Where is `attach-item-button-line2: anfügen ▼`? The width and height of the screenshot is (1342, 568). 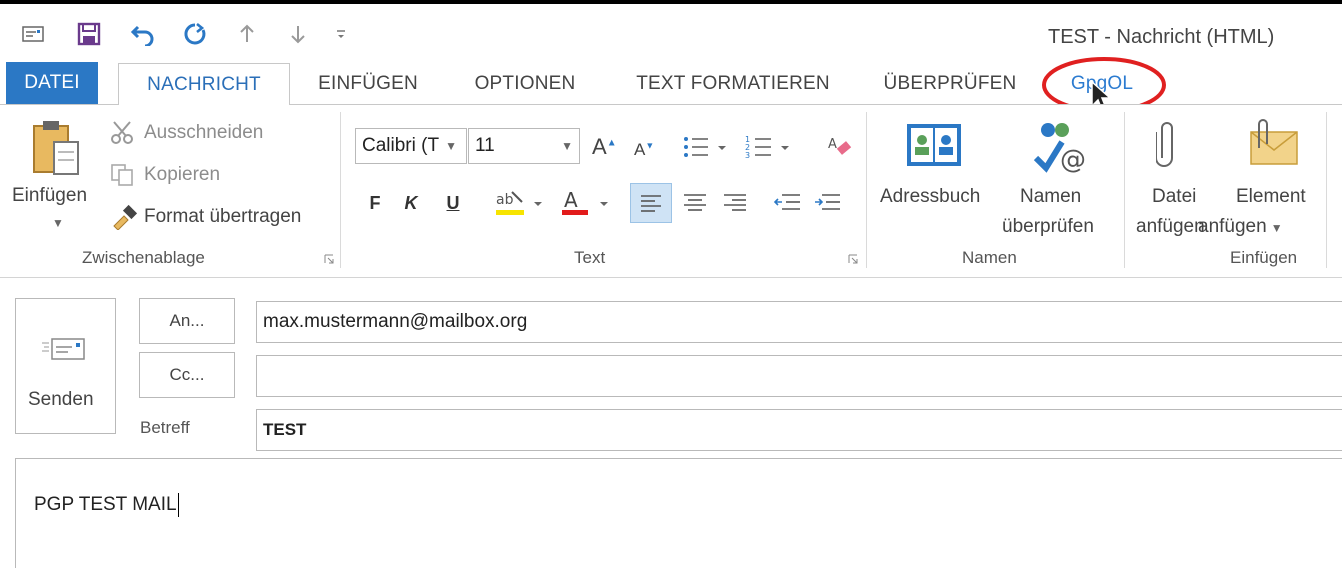 attach-item-button-line2: anfügen ▼ is located at coordinates (1240, 227).